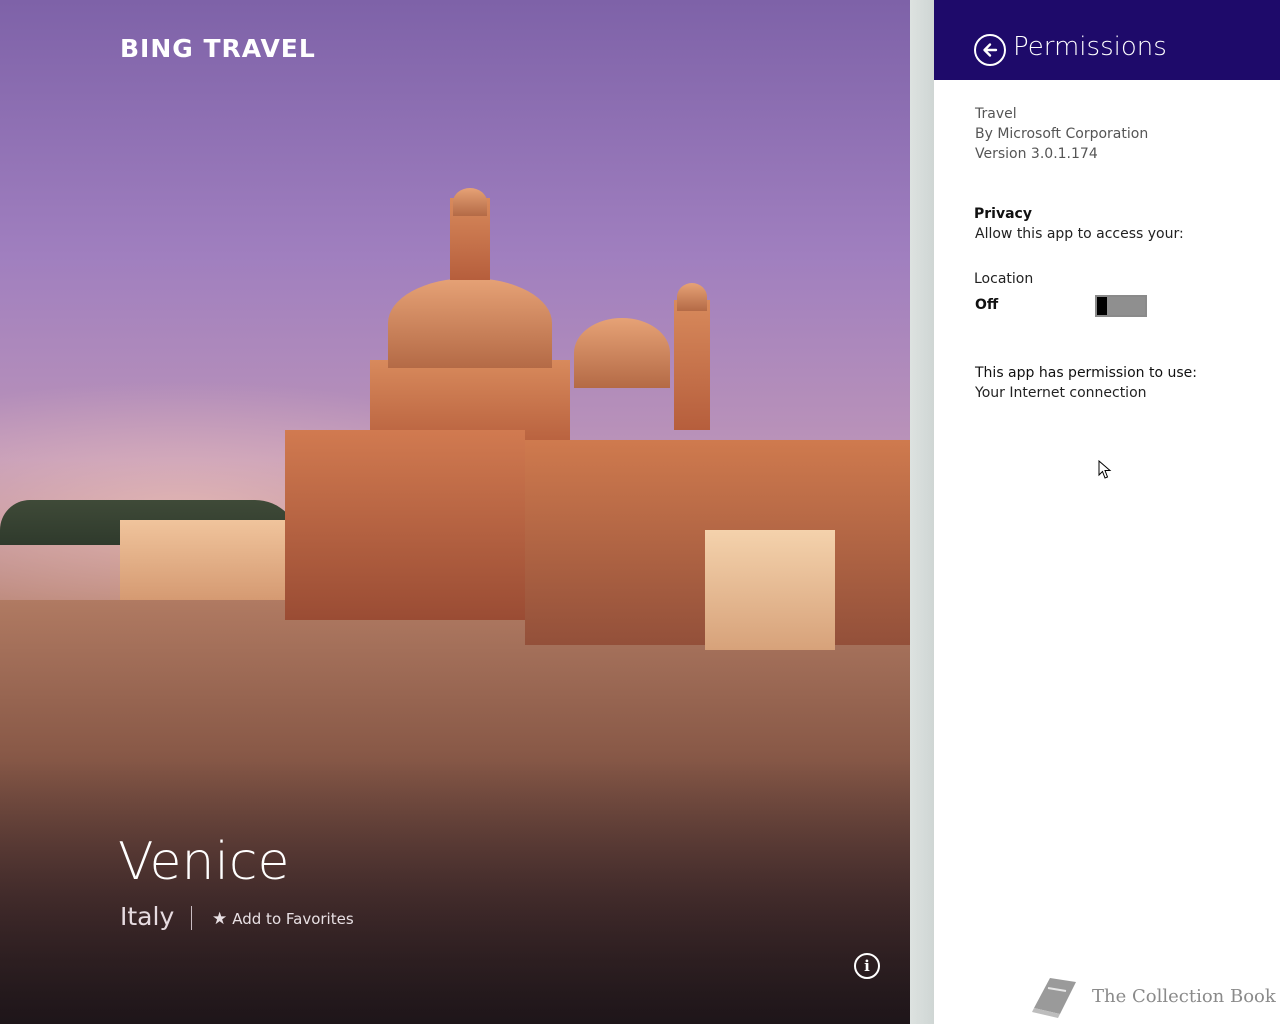  What do you see at coordinates (922, 512) in the screenshot?
I see `background-strip` at bounding box center [922, 512].